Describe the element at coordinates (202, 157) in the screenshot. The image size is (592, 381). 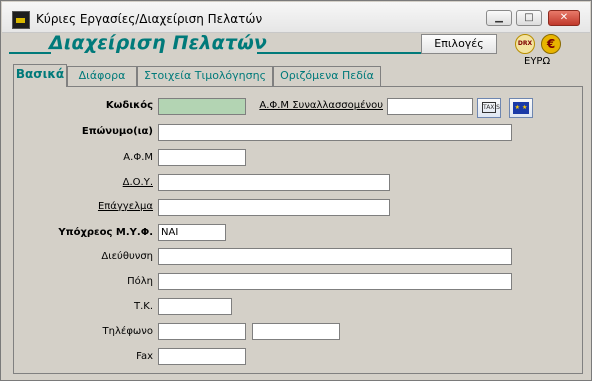
I see `afm-field` at that location.